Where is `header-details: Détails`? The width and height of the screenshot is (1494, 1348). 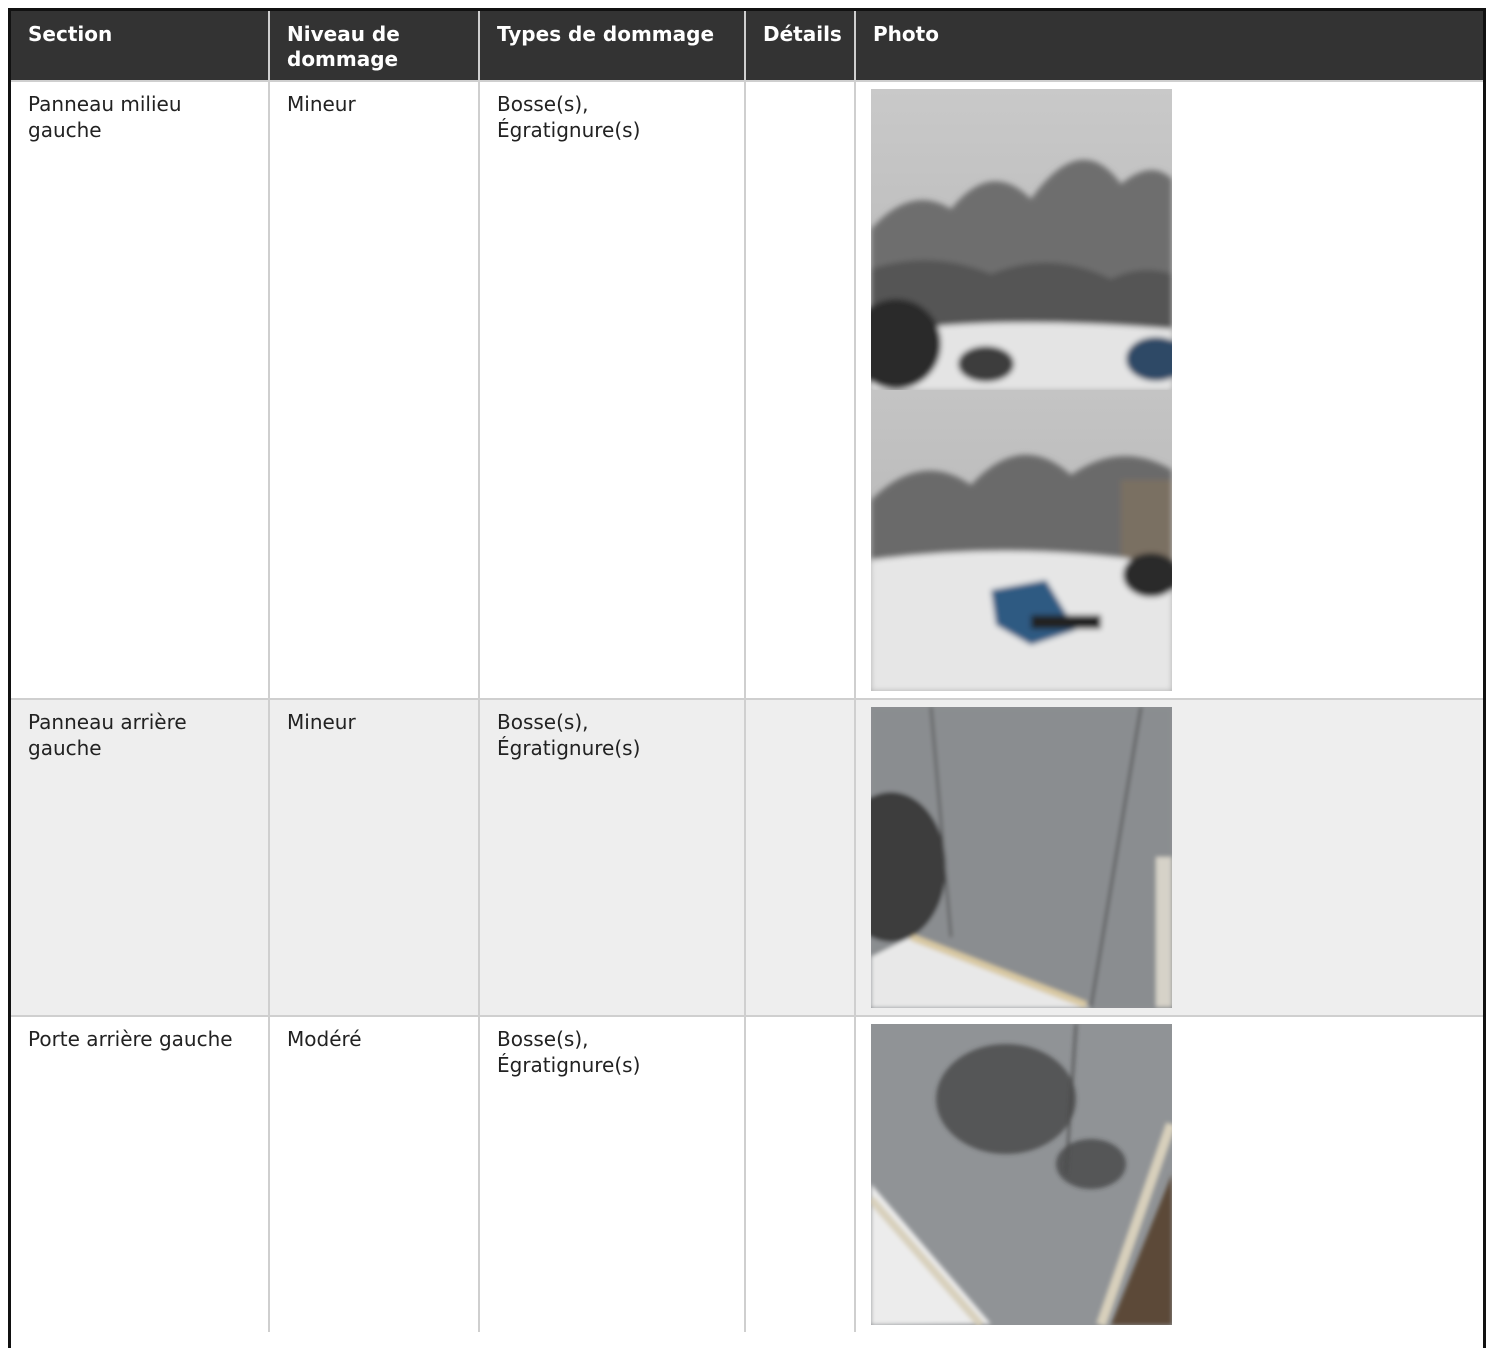 header-details: Détails is located at coordinates (800, 46).